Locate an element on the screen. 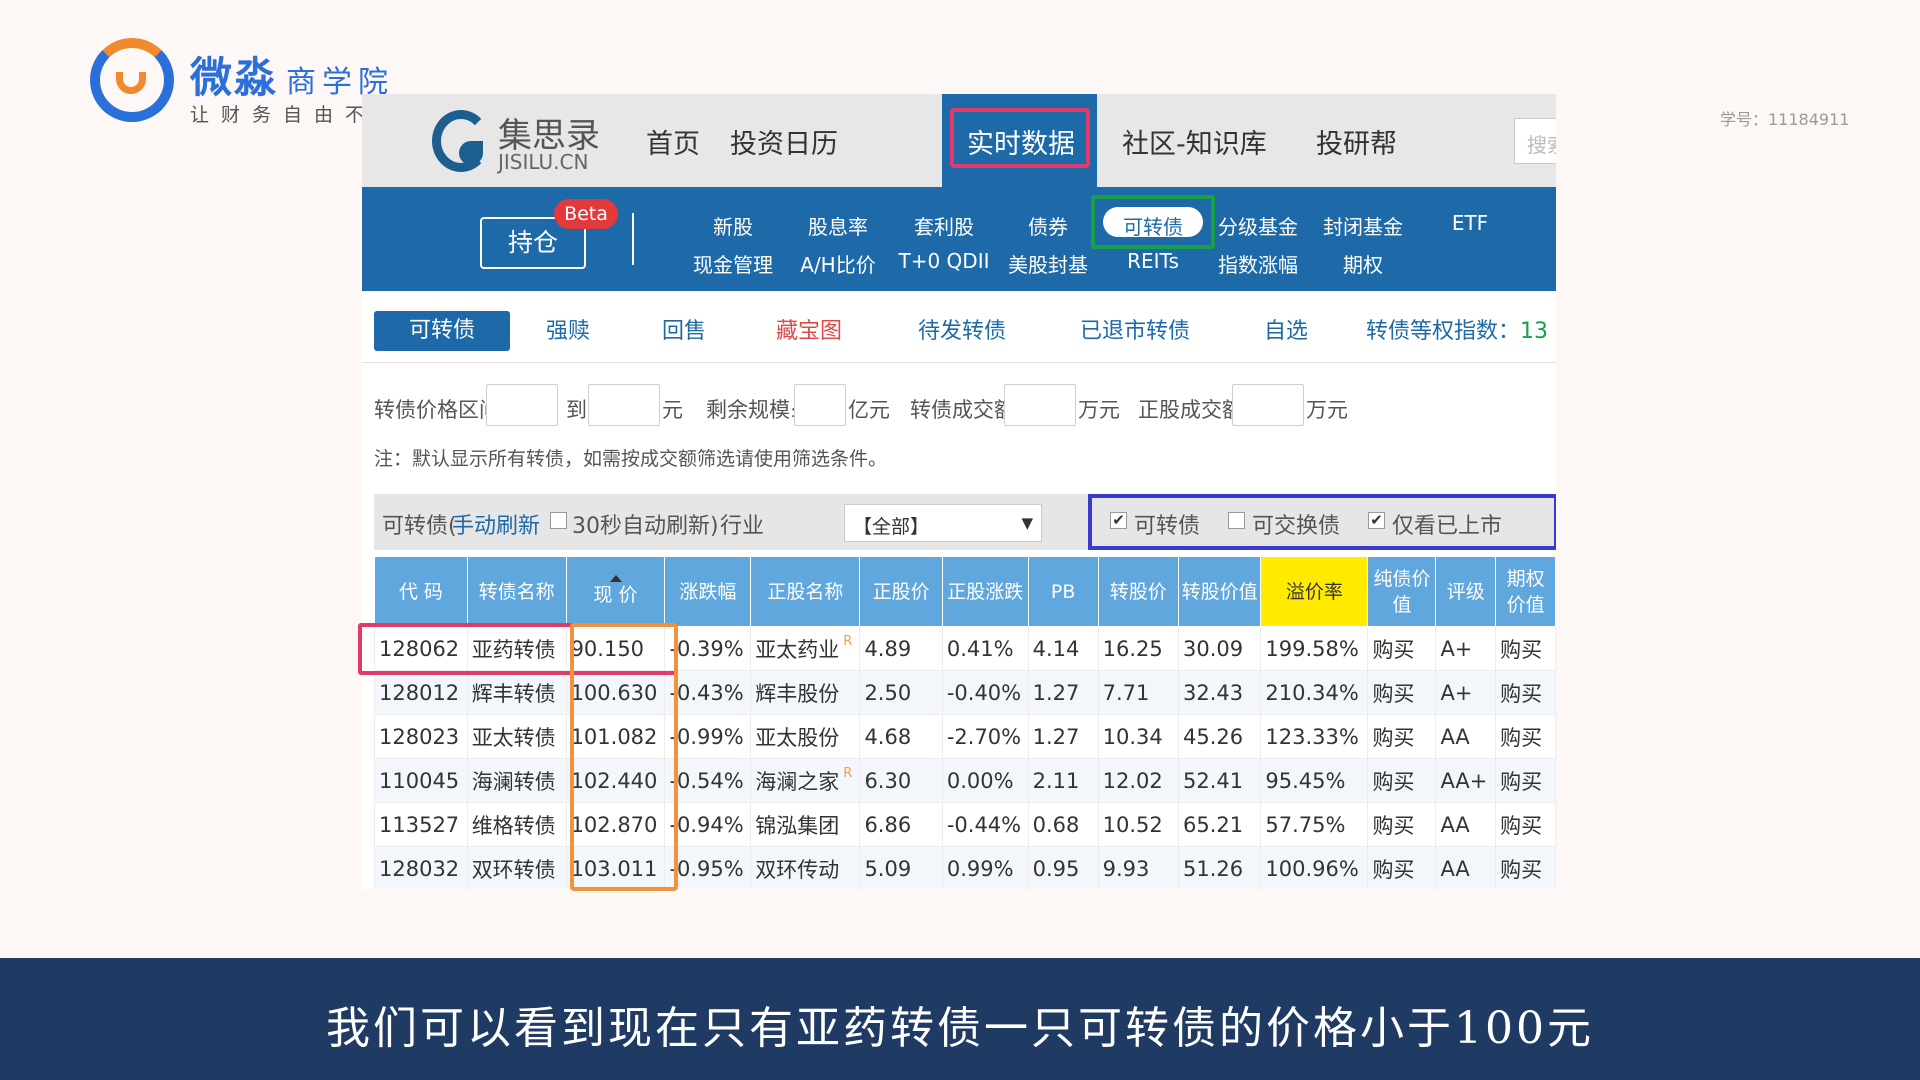 The width and height of the screenshot is (1920, 1080). header-bond-name: 转债名称 is located at coordinates (516, 591).